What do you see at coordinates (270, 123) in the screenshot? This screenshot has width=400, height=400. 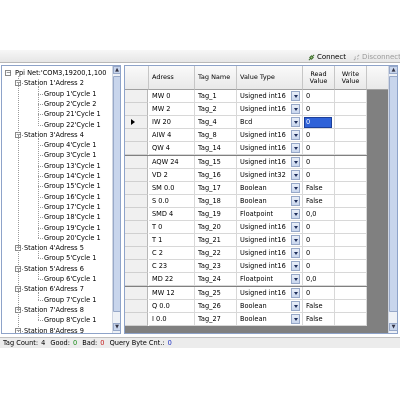 I see `cell-value-type: Bcd` at bounding box center [270, 123].